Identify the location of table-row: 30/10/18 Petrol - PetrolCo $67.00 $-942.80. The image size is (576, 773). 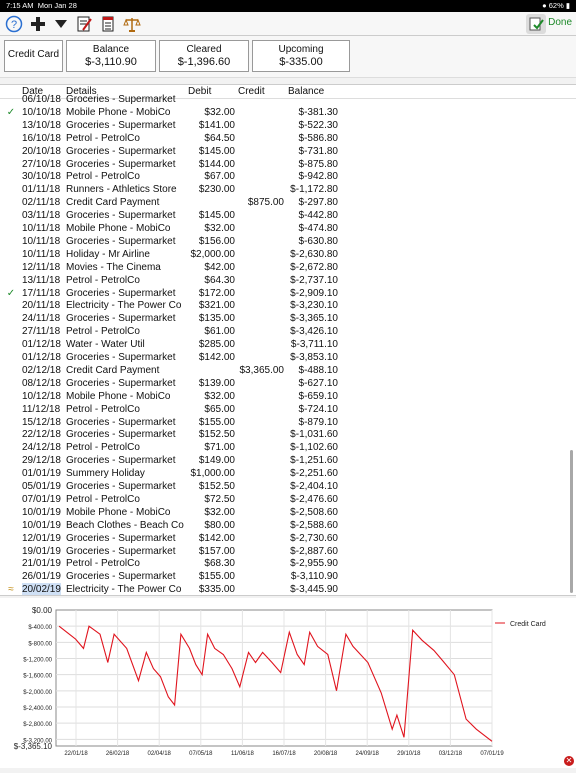
(283, 176).